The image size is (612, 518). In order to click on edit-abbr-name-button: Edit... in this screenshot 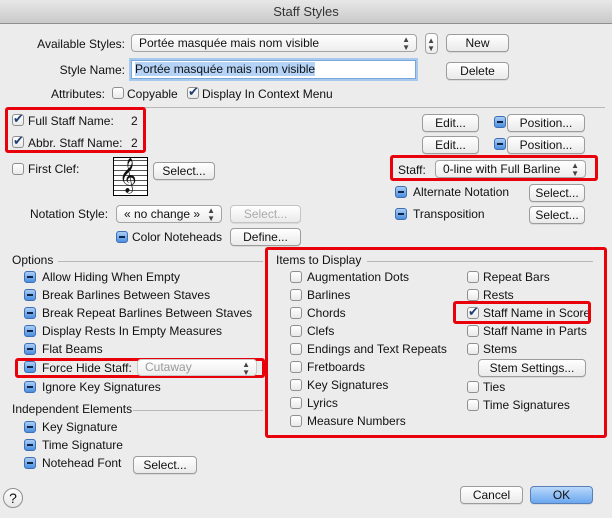, I will do `click(450, 145)`.